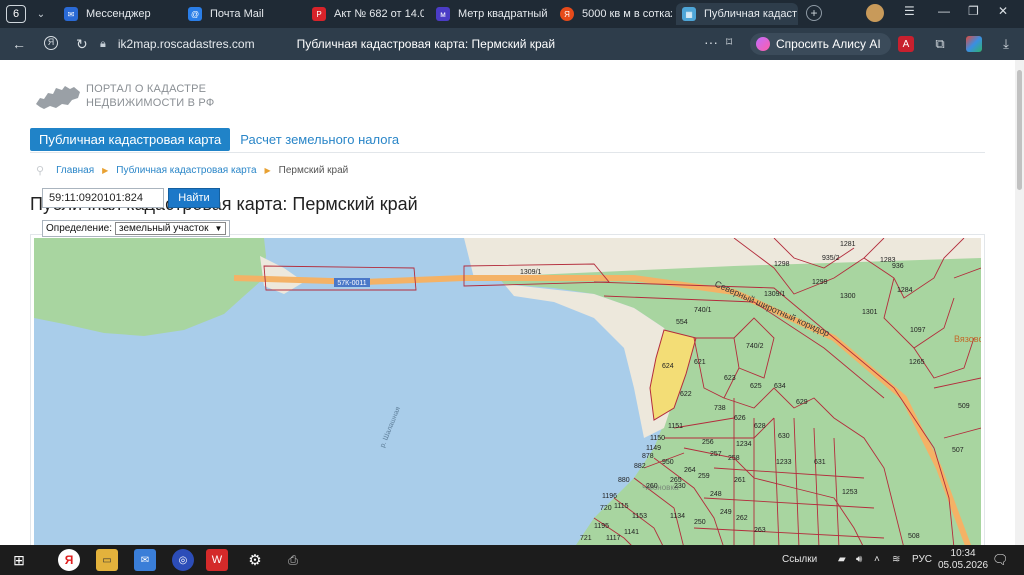 This screenshot has height=575, width=1024. What do you see at coordinates (820, 44) in the screenshot?
I see `ask-alice-button: Спросить Алису AI` at bounding box center [820, 44].